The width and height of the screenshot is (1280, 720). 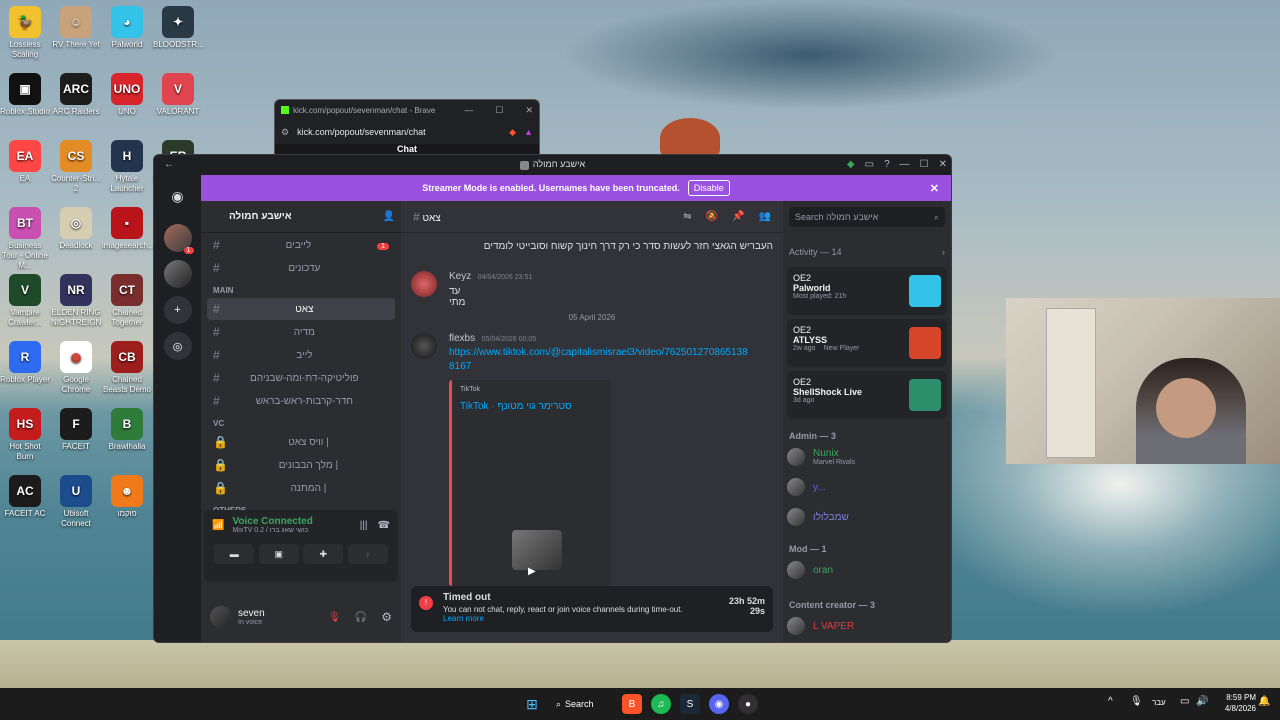 I want to click on address-bar: ⚙ kick.com/popout/sevenman/chat ◆ ▲, so click(x=407, y=132).